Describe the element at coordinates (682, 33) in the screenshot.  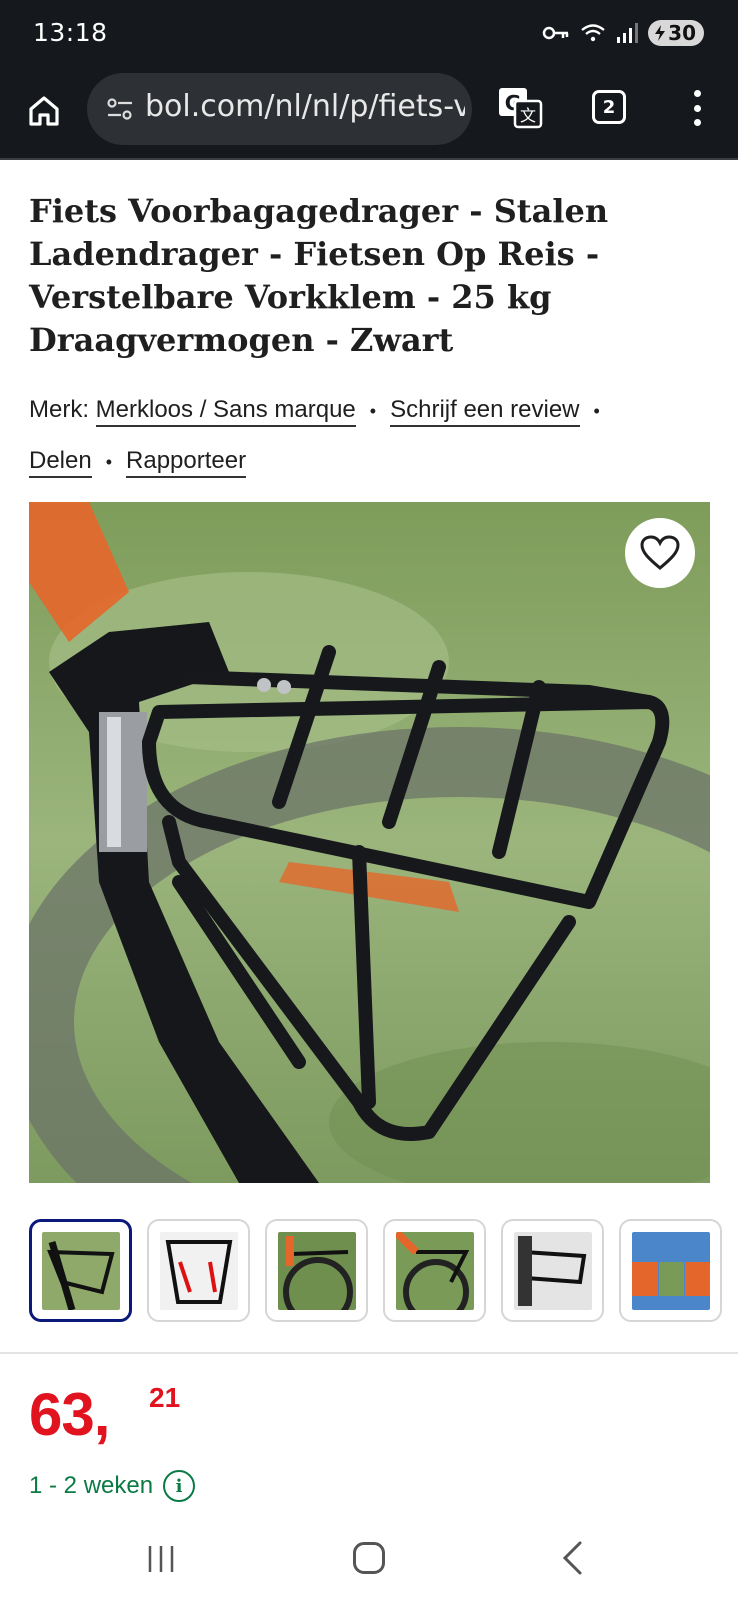
I see `battery-level: 30` at that location.